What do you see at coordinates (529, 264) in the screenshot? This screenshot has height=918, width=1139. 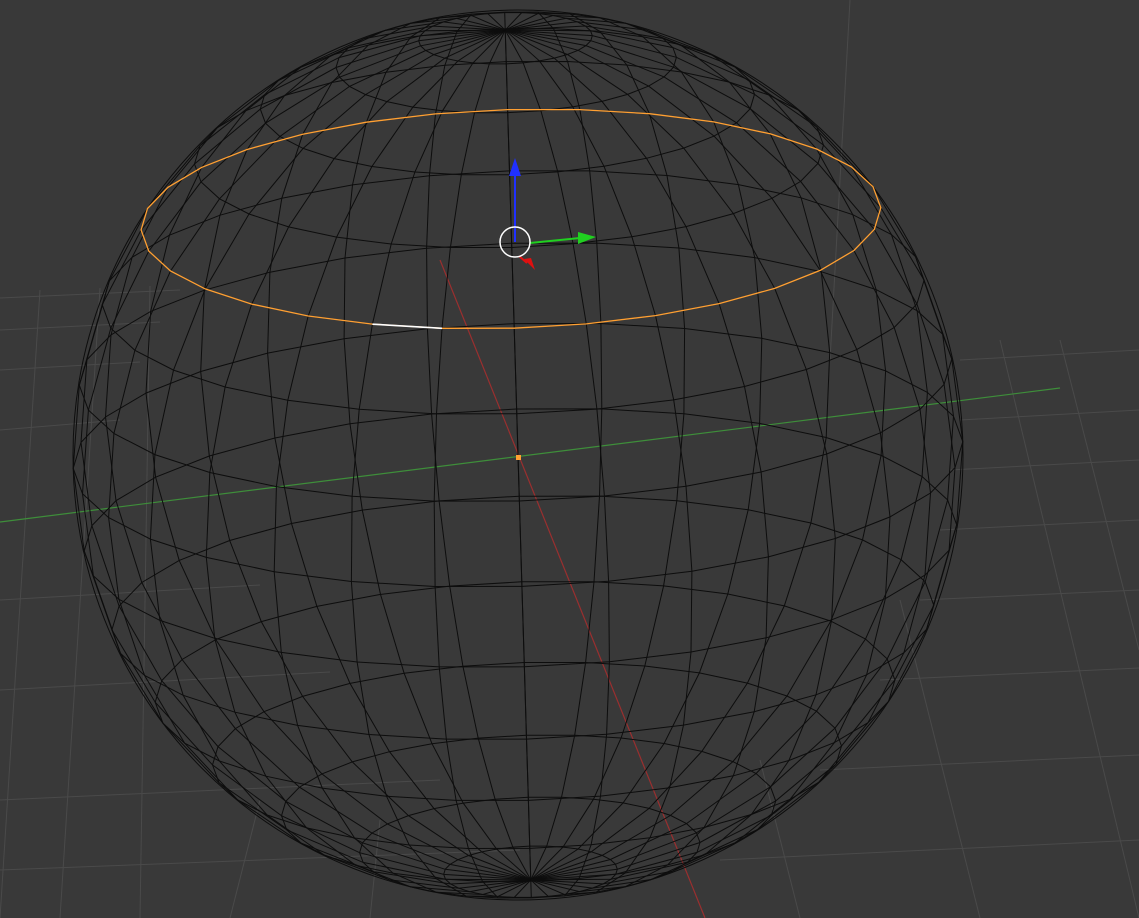 I see `arrow-x-icon` at bounding box center [529, 264].